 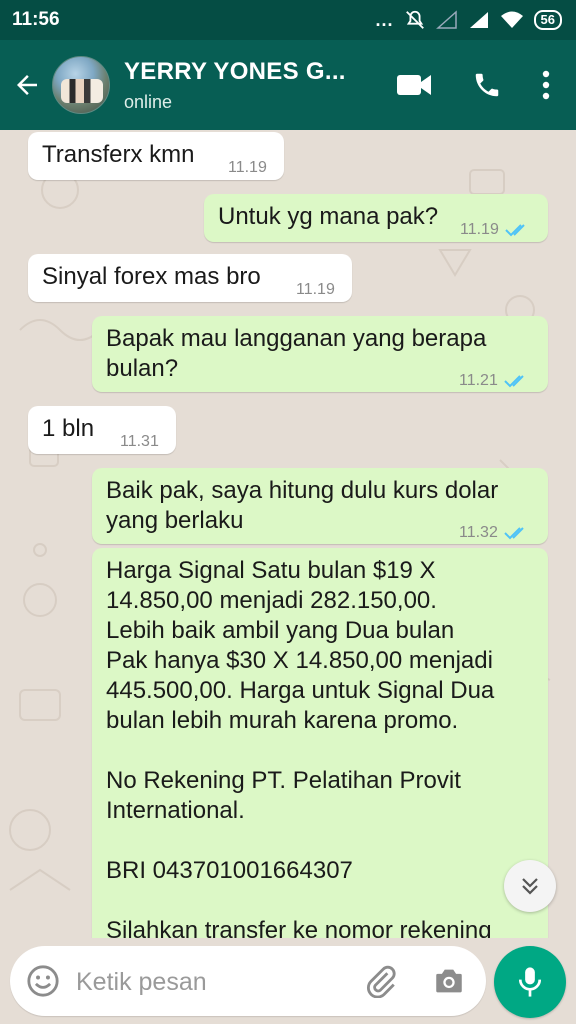 I want to click on message-text: Bapak mau langganan yang berapa bulan?, so click(x=296, y=353).